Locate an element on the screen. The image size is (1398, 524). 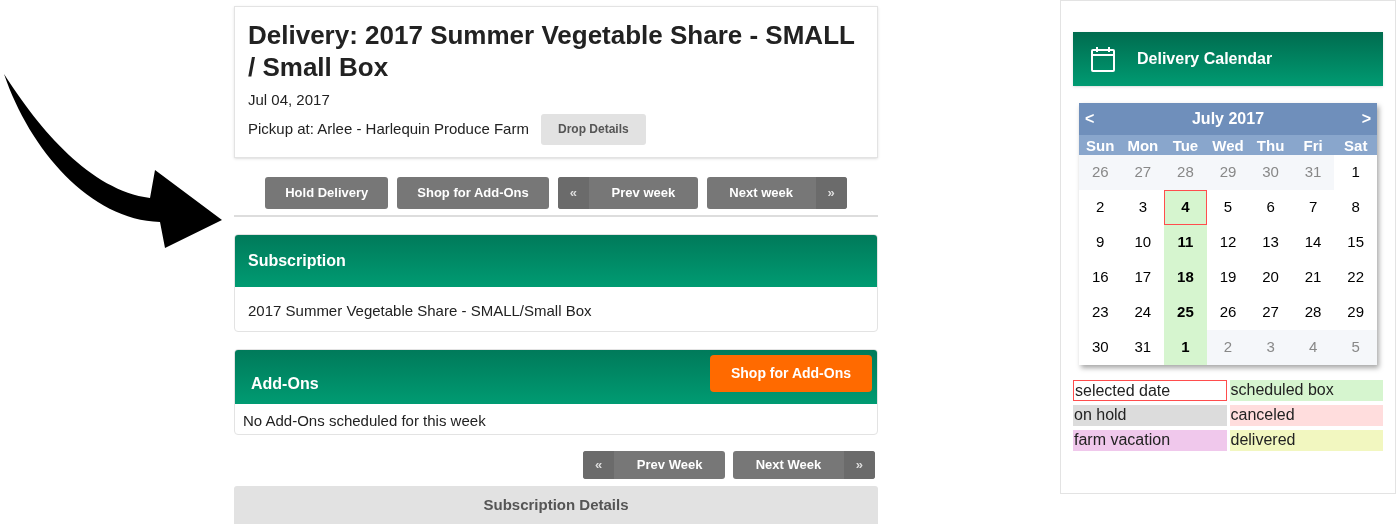
addons-message: No Add-Ons scheduled for this week is located at coordinates (364, 420).